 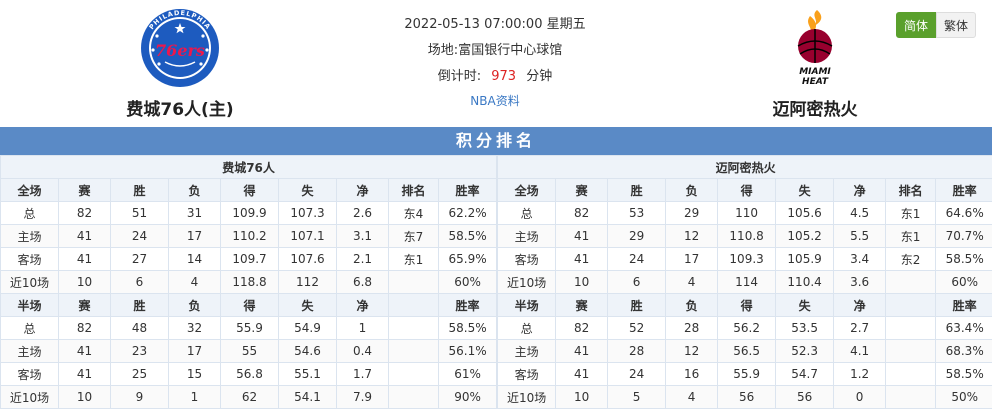 I want to click on table-row: 客场 41 24 16 55.9 54.7 1.2 58.5%, so click(x=744, y=374).